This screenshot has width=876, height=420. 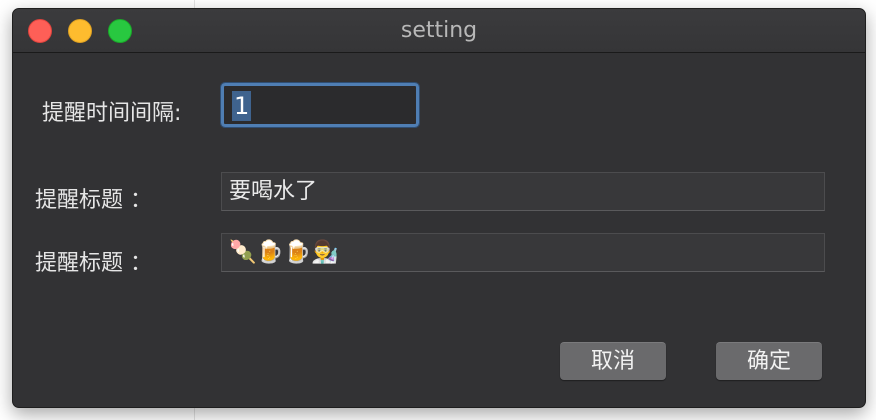 I want to click on window-title: setting, so click(x=439, y=30).